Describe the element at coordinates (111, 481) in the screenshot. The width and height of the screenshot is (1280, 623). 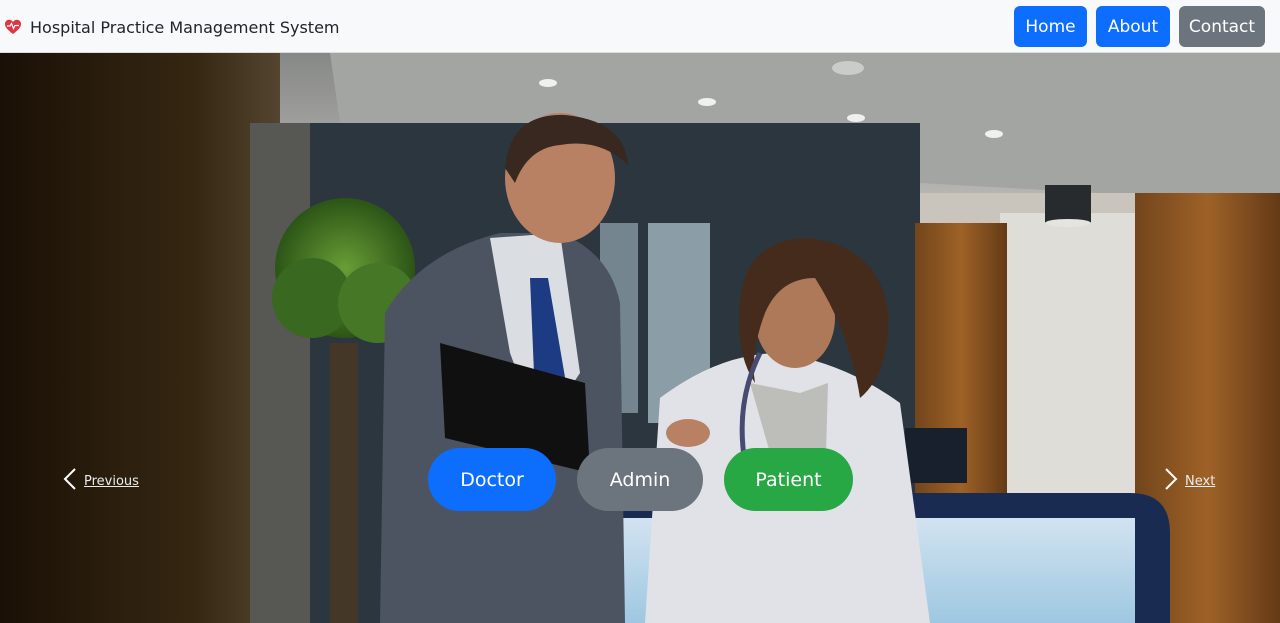
I see `previous-label: Previous` at that location.